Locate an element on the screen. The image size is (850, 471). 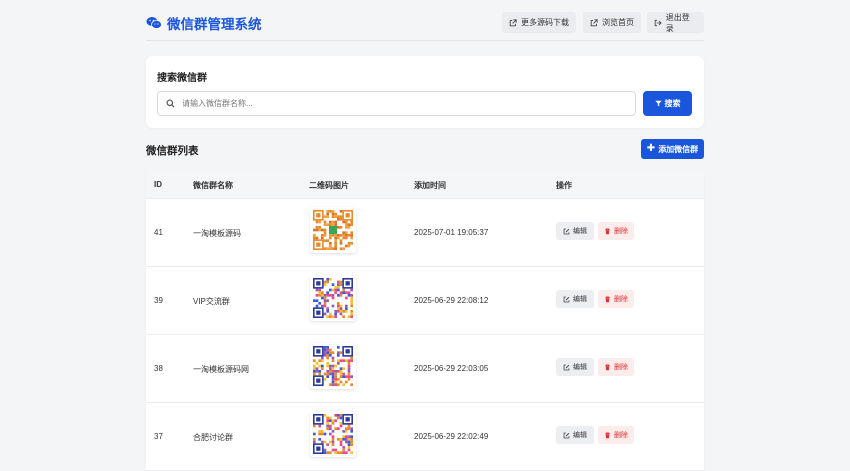
column-header-qr: 二维码图片 is located at coordinates (329, 185).